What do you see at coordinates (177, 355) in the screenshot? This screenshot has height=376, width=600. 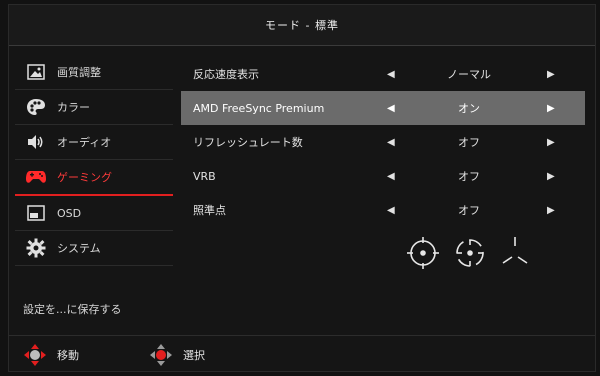 I see `footer-select: 選択` at bounding box center [177, 355].